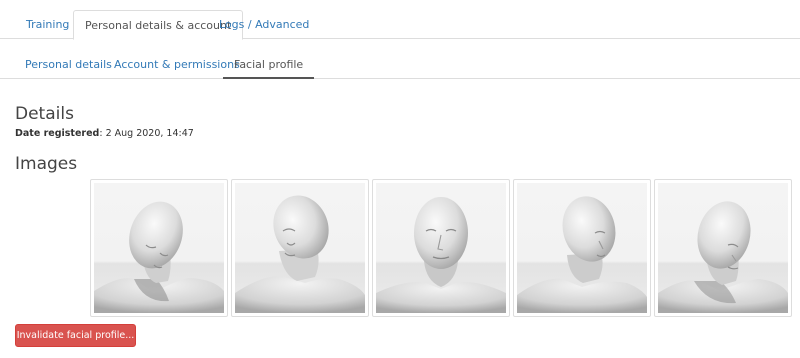 This screenshot has height=358, width=800. I want to click on images-heading: Images, so click(46, 164).